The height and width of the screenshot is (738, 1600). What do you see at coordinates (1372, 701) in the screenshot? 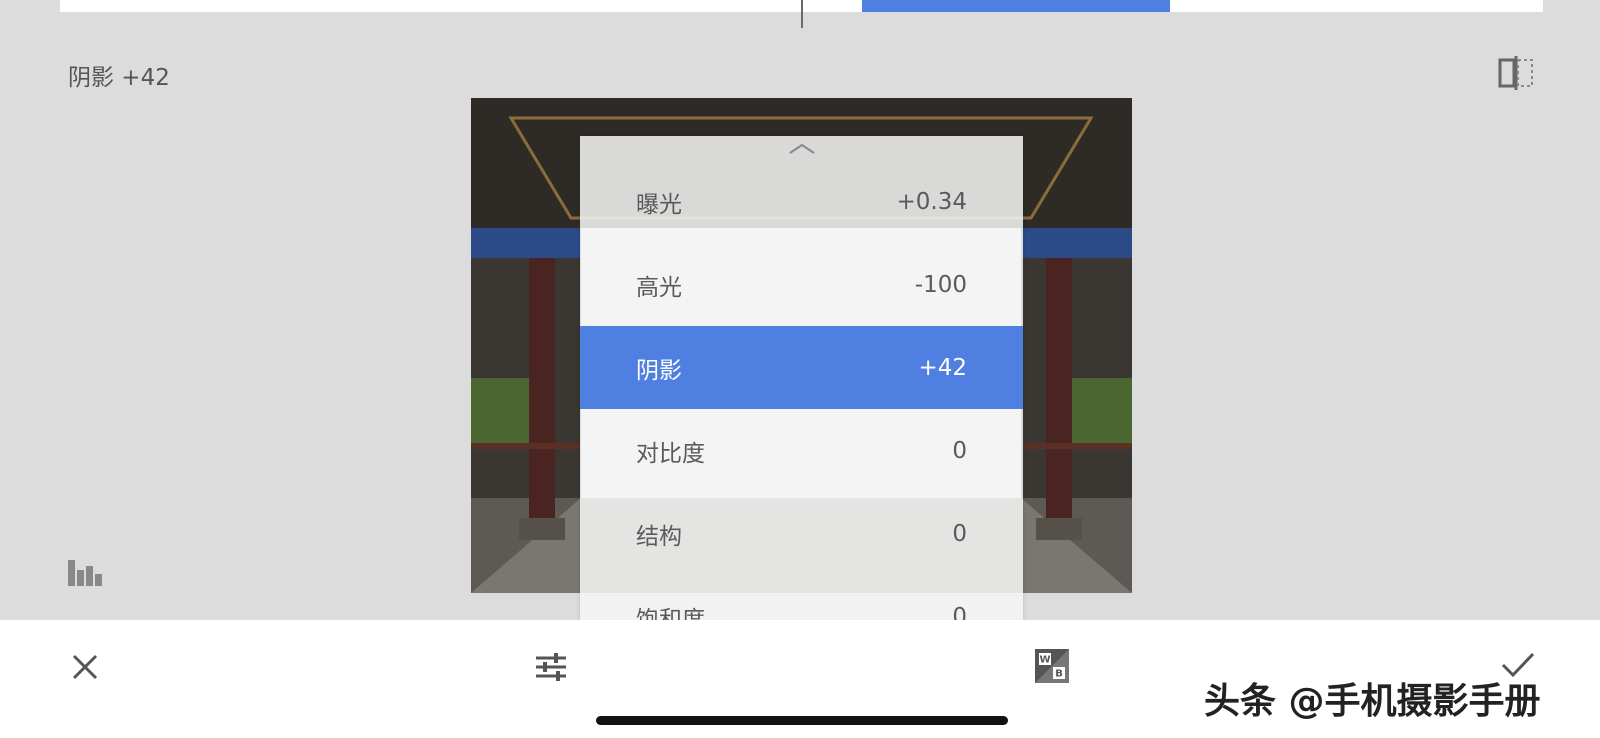
I see `watermark-text: 头条 @手机摄影手册` at bounding box center [1372, 701].